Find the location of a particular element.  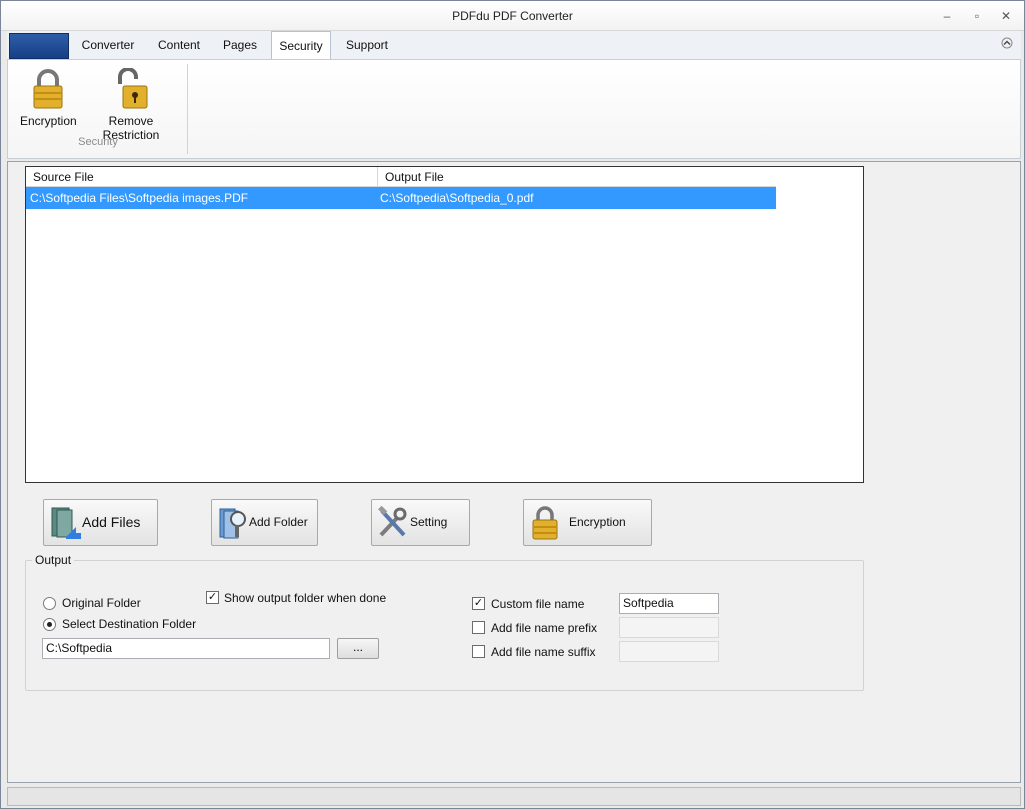

column-header-output: Output File is located at coordinates (577, 177).